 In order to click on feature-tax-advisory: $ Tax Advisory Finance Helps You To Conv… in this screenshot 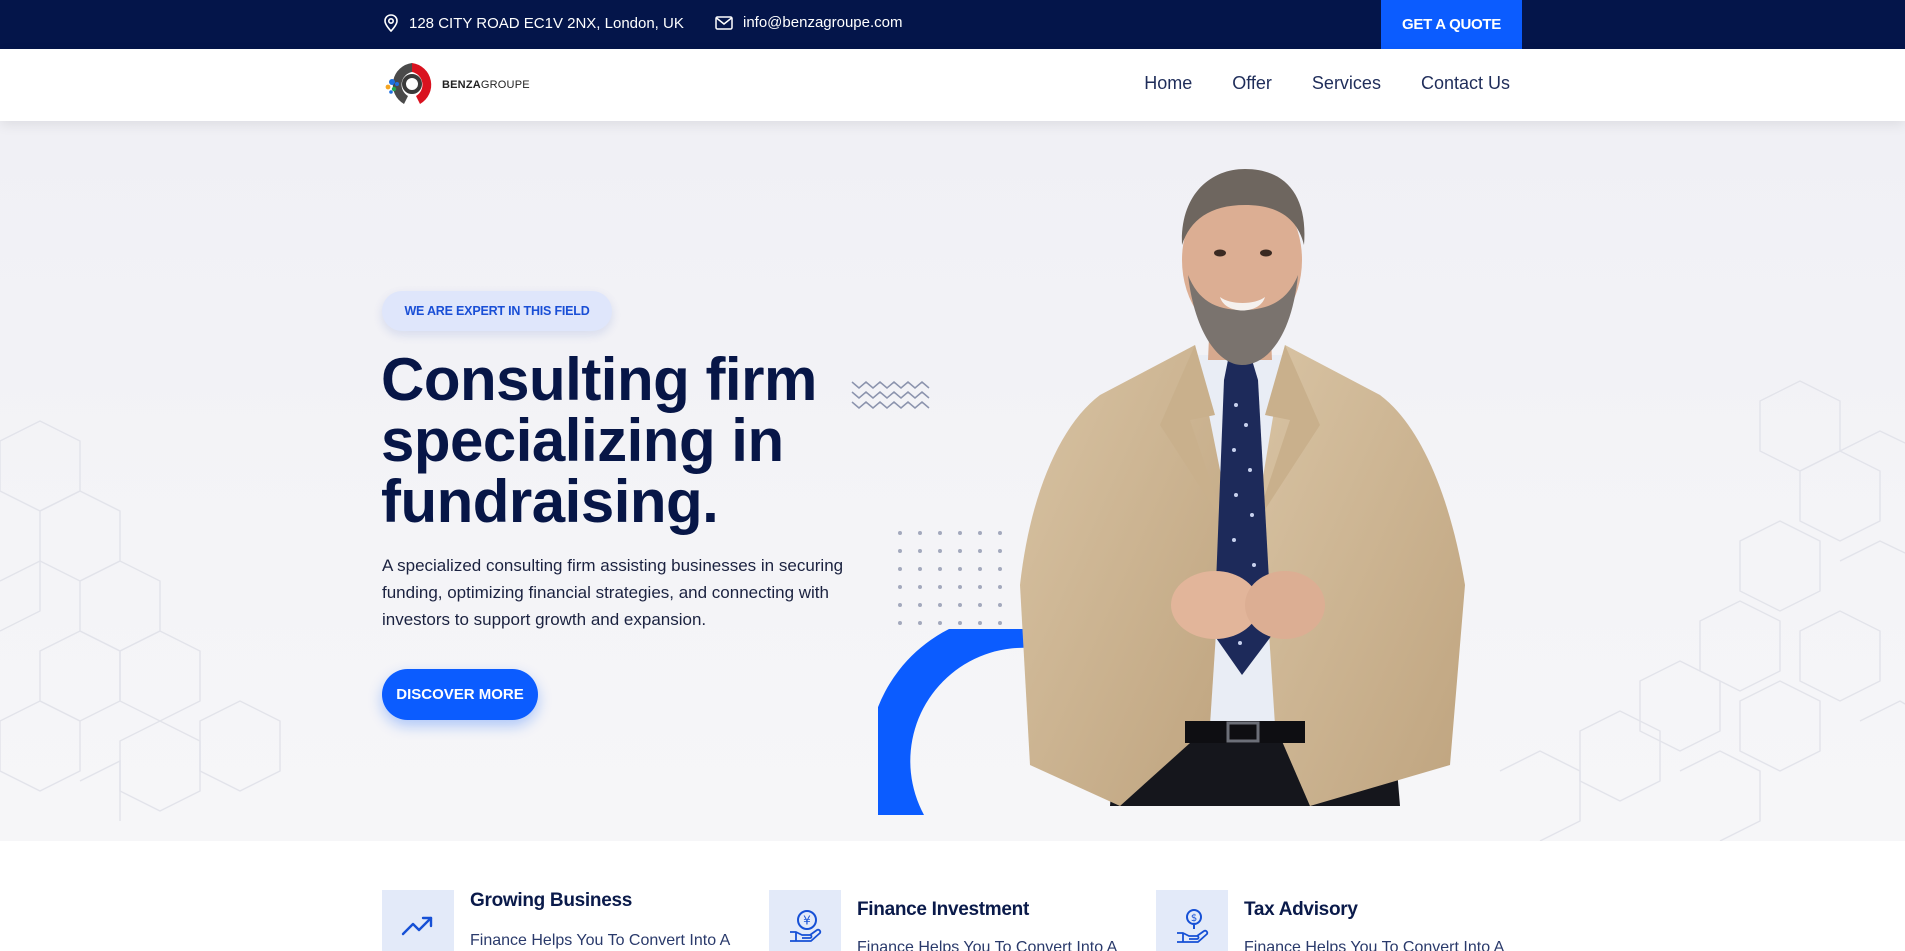, I will do `click(1330, 920)`.